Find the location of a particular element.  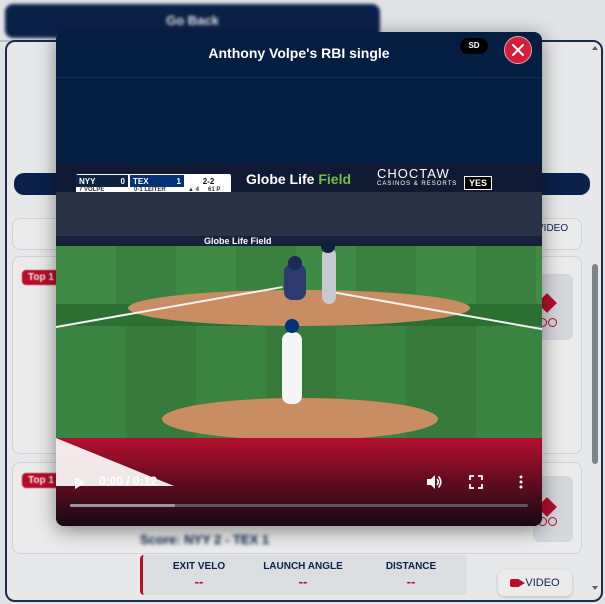

progress-bar is located at coordinates (299, 505).